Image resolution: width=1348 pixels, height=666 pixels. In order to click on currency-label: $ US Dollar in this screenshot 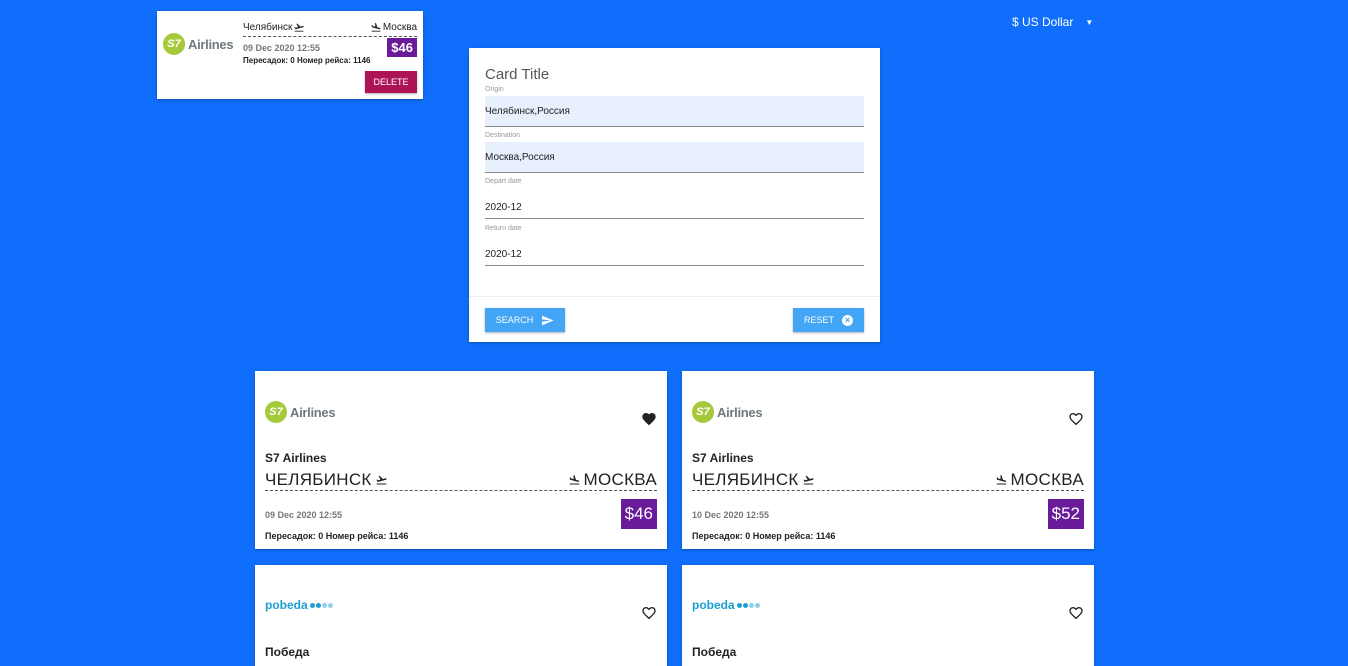, I will do `click(1043, 22)`.